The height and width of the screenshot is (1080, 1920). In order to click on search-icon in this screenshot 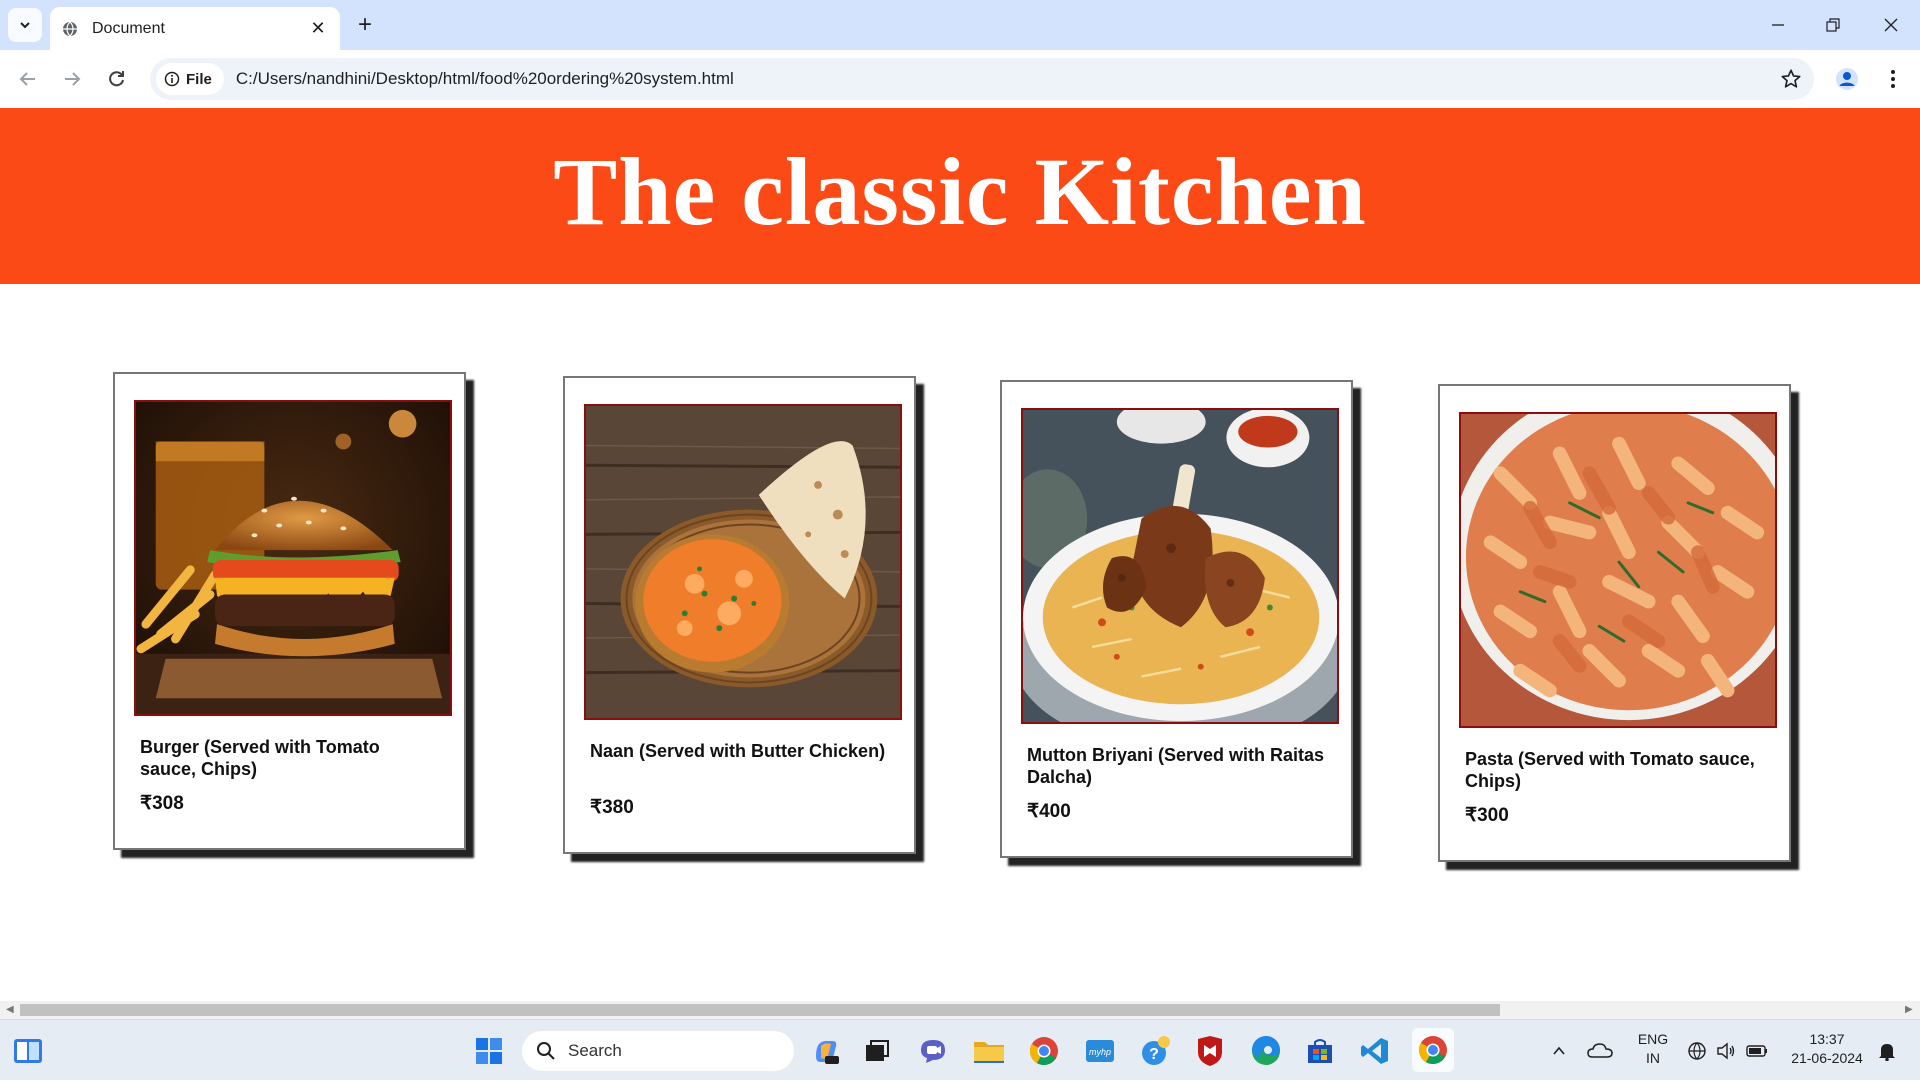, I will do `click(546, 1051)`.